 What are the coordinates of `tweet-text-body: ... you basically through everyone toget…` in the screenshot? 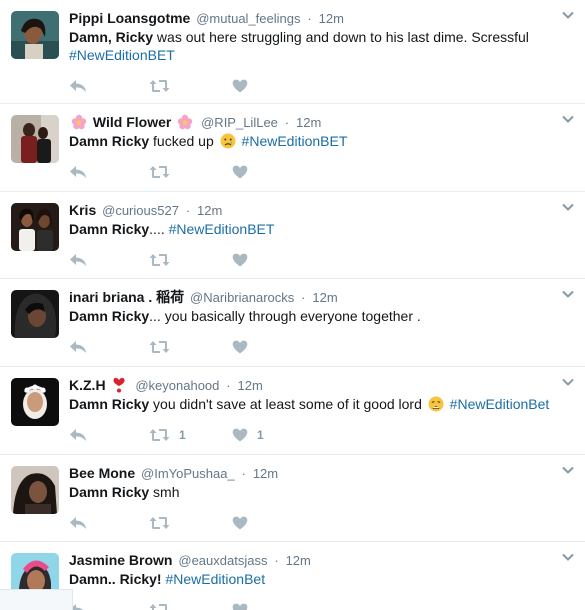 It's located at (285, 316).